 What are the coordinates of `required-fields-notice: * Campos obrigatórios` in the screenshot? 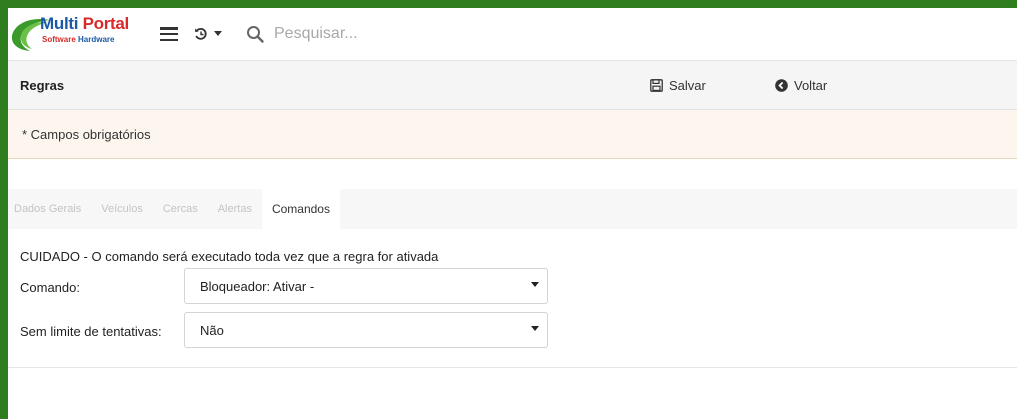 It's located at (512, 134).